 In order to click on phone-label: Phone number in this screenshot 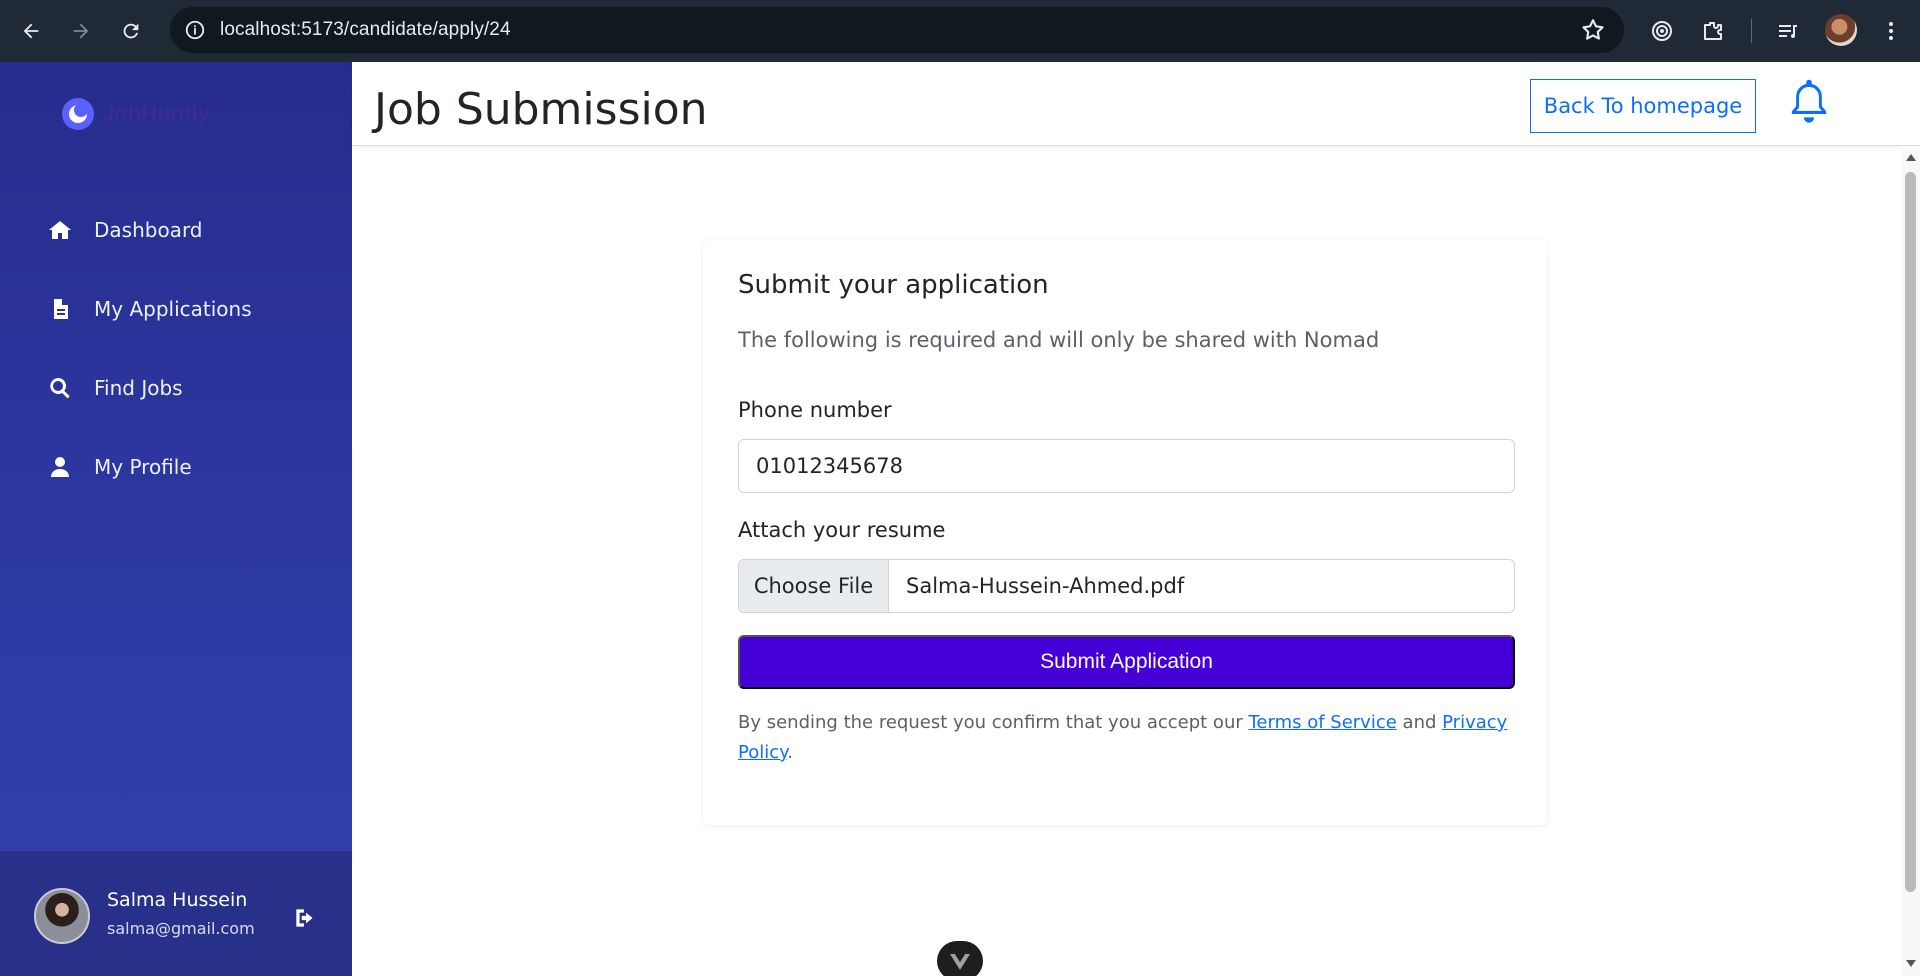, I will do `click(815, 410)`.